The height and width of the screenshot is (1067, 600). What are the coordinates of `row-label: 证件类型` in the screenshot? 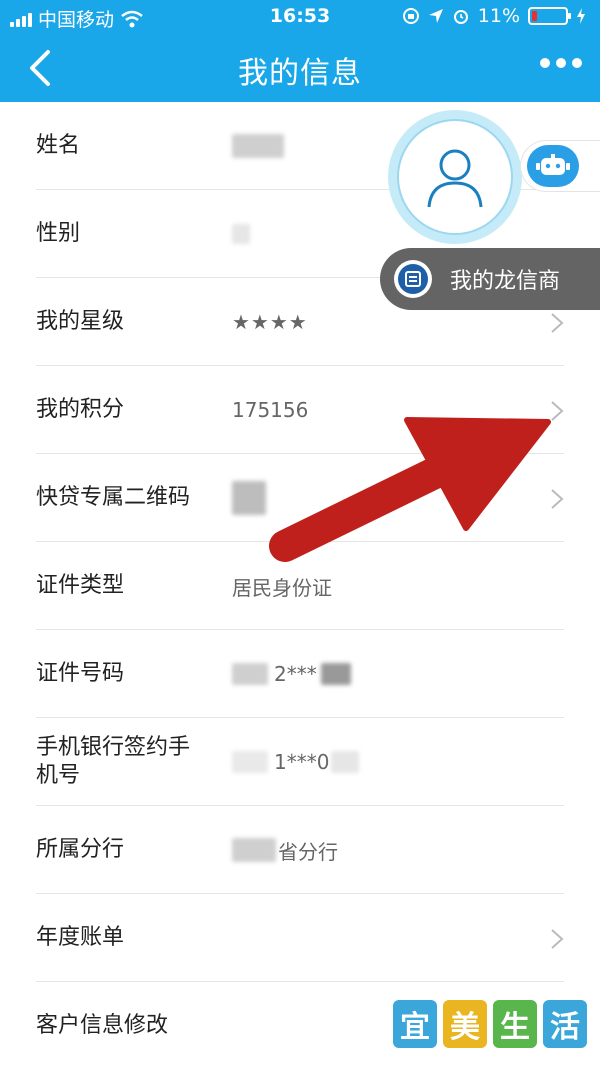 It's located at (80, 585).